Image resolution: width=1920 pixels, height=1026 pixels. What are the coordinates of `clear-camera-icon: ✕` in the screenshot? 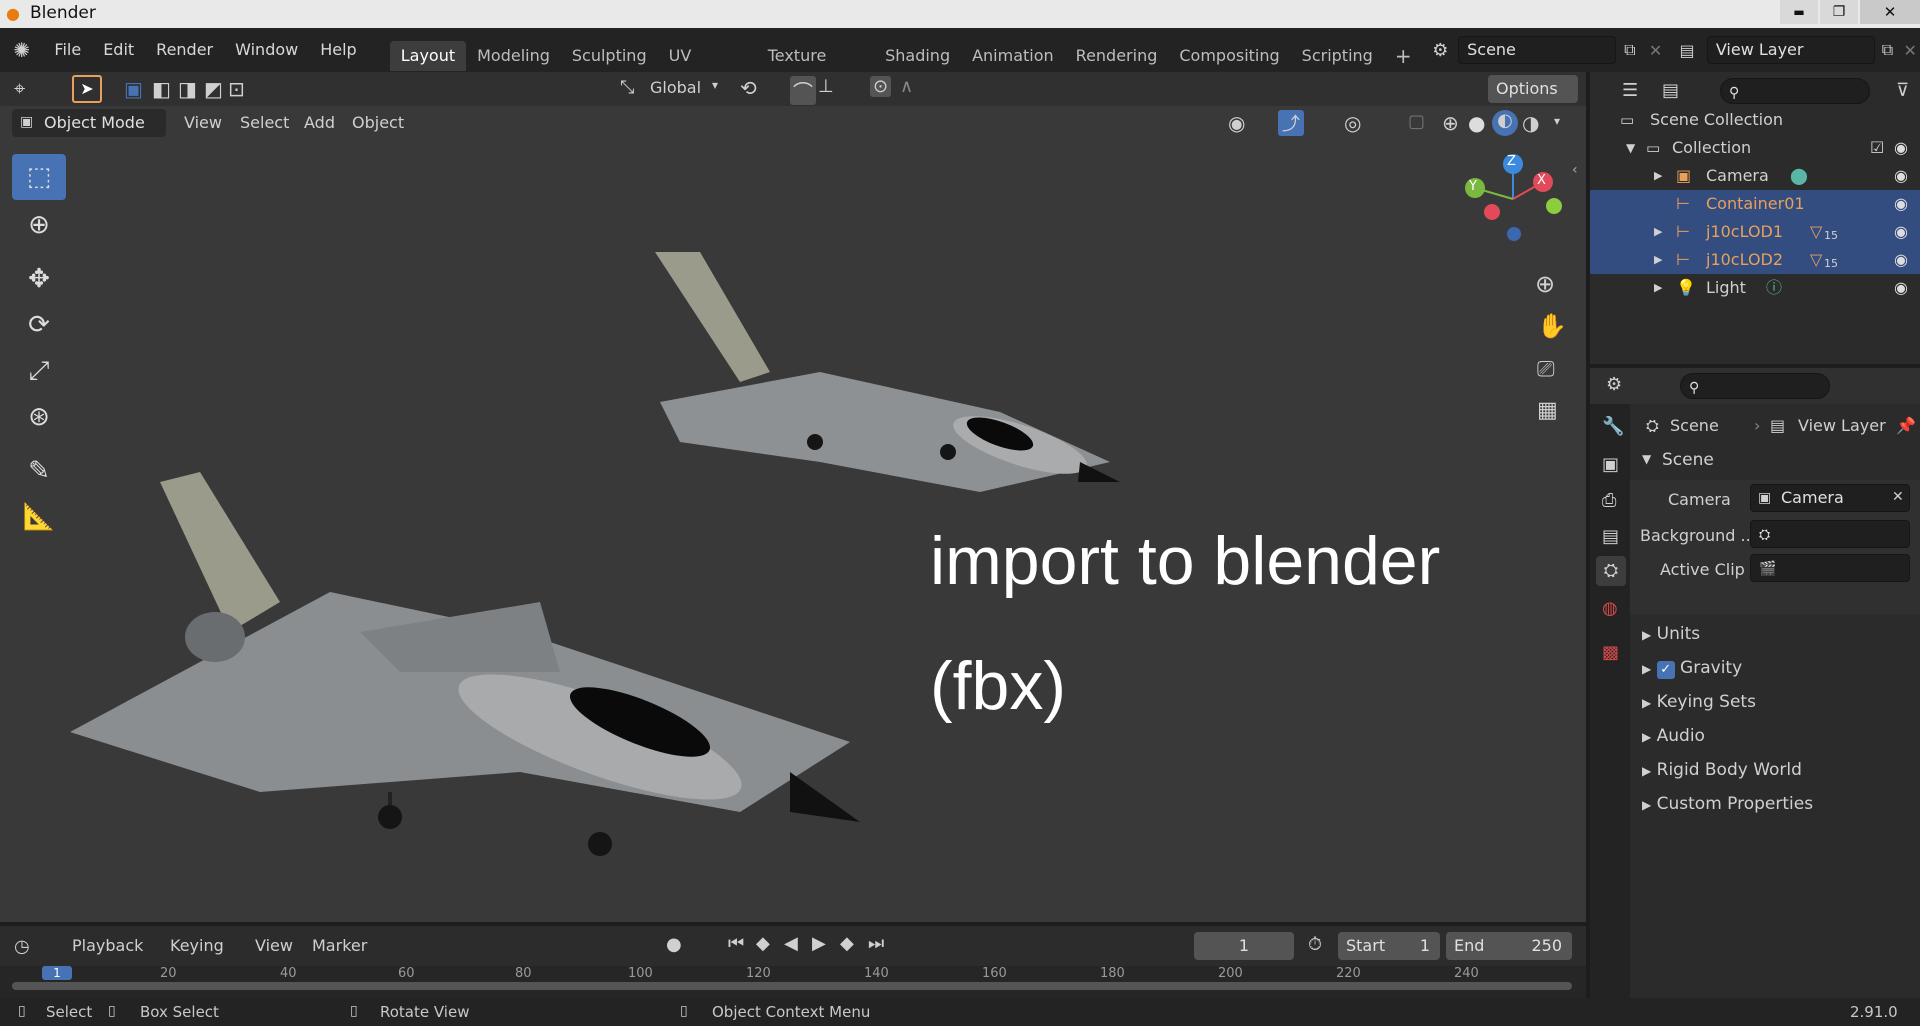 It's located at (1898, 497).